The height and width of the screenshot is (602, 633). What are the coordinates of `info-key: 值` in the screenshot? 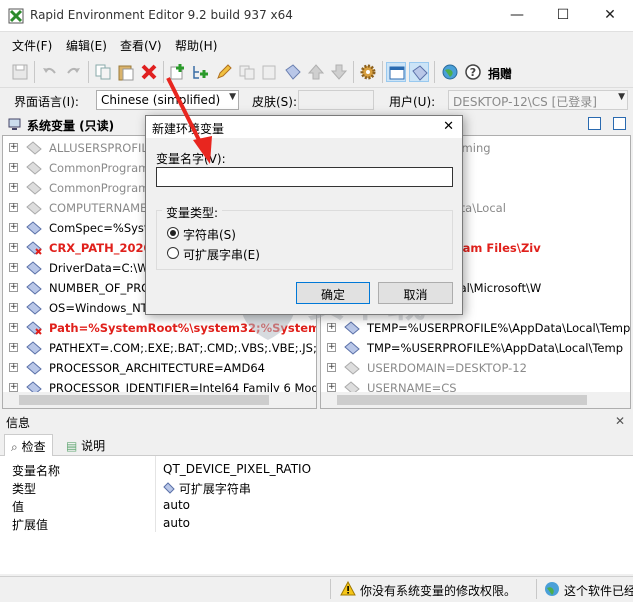 It's located at (18, 507).